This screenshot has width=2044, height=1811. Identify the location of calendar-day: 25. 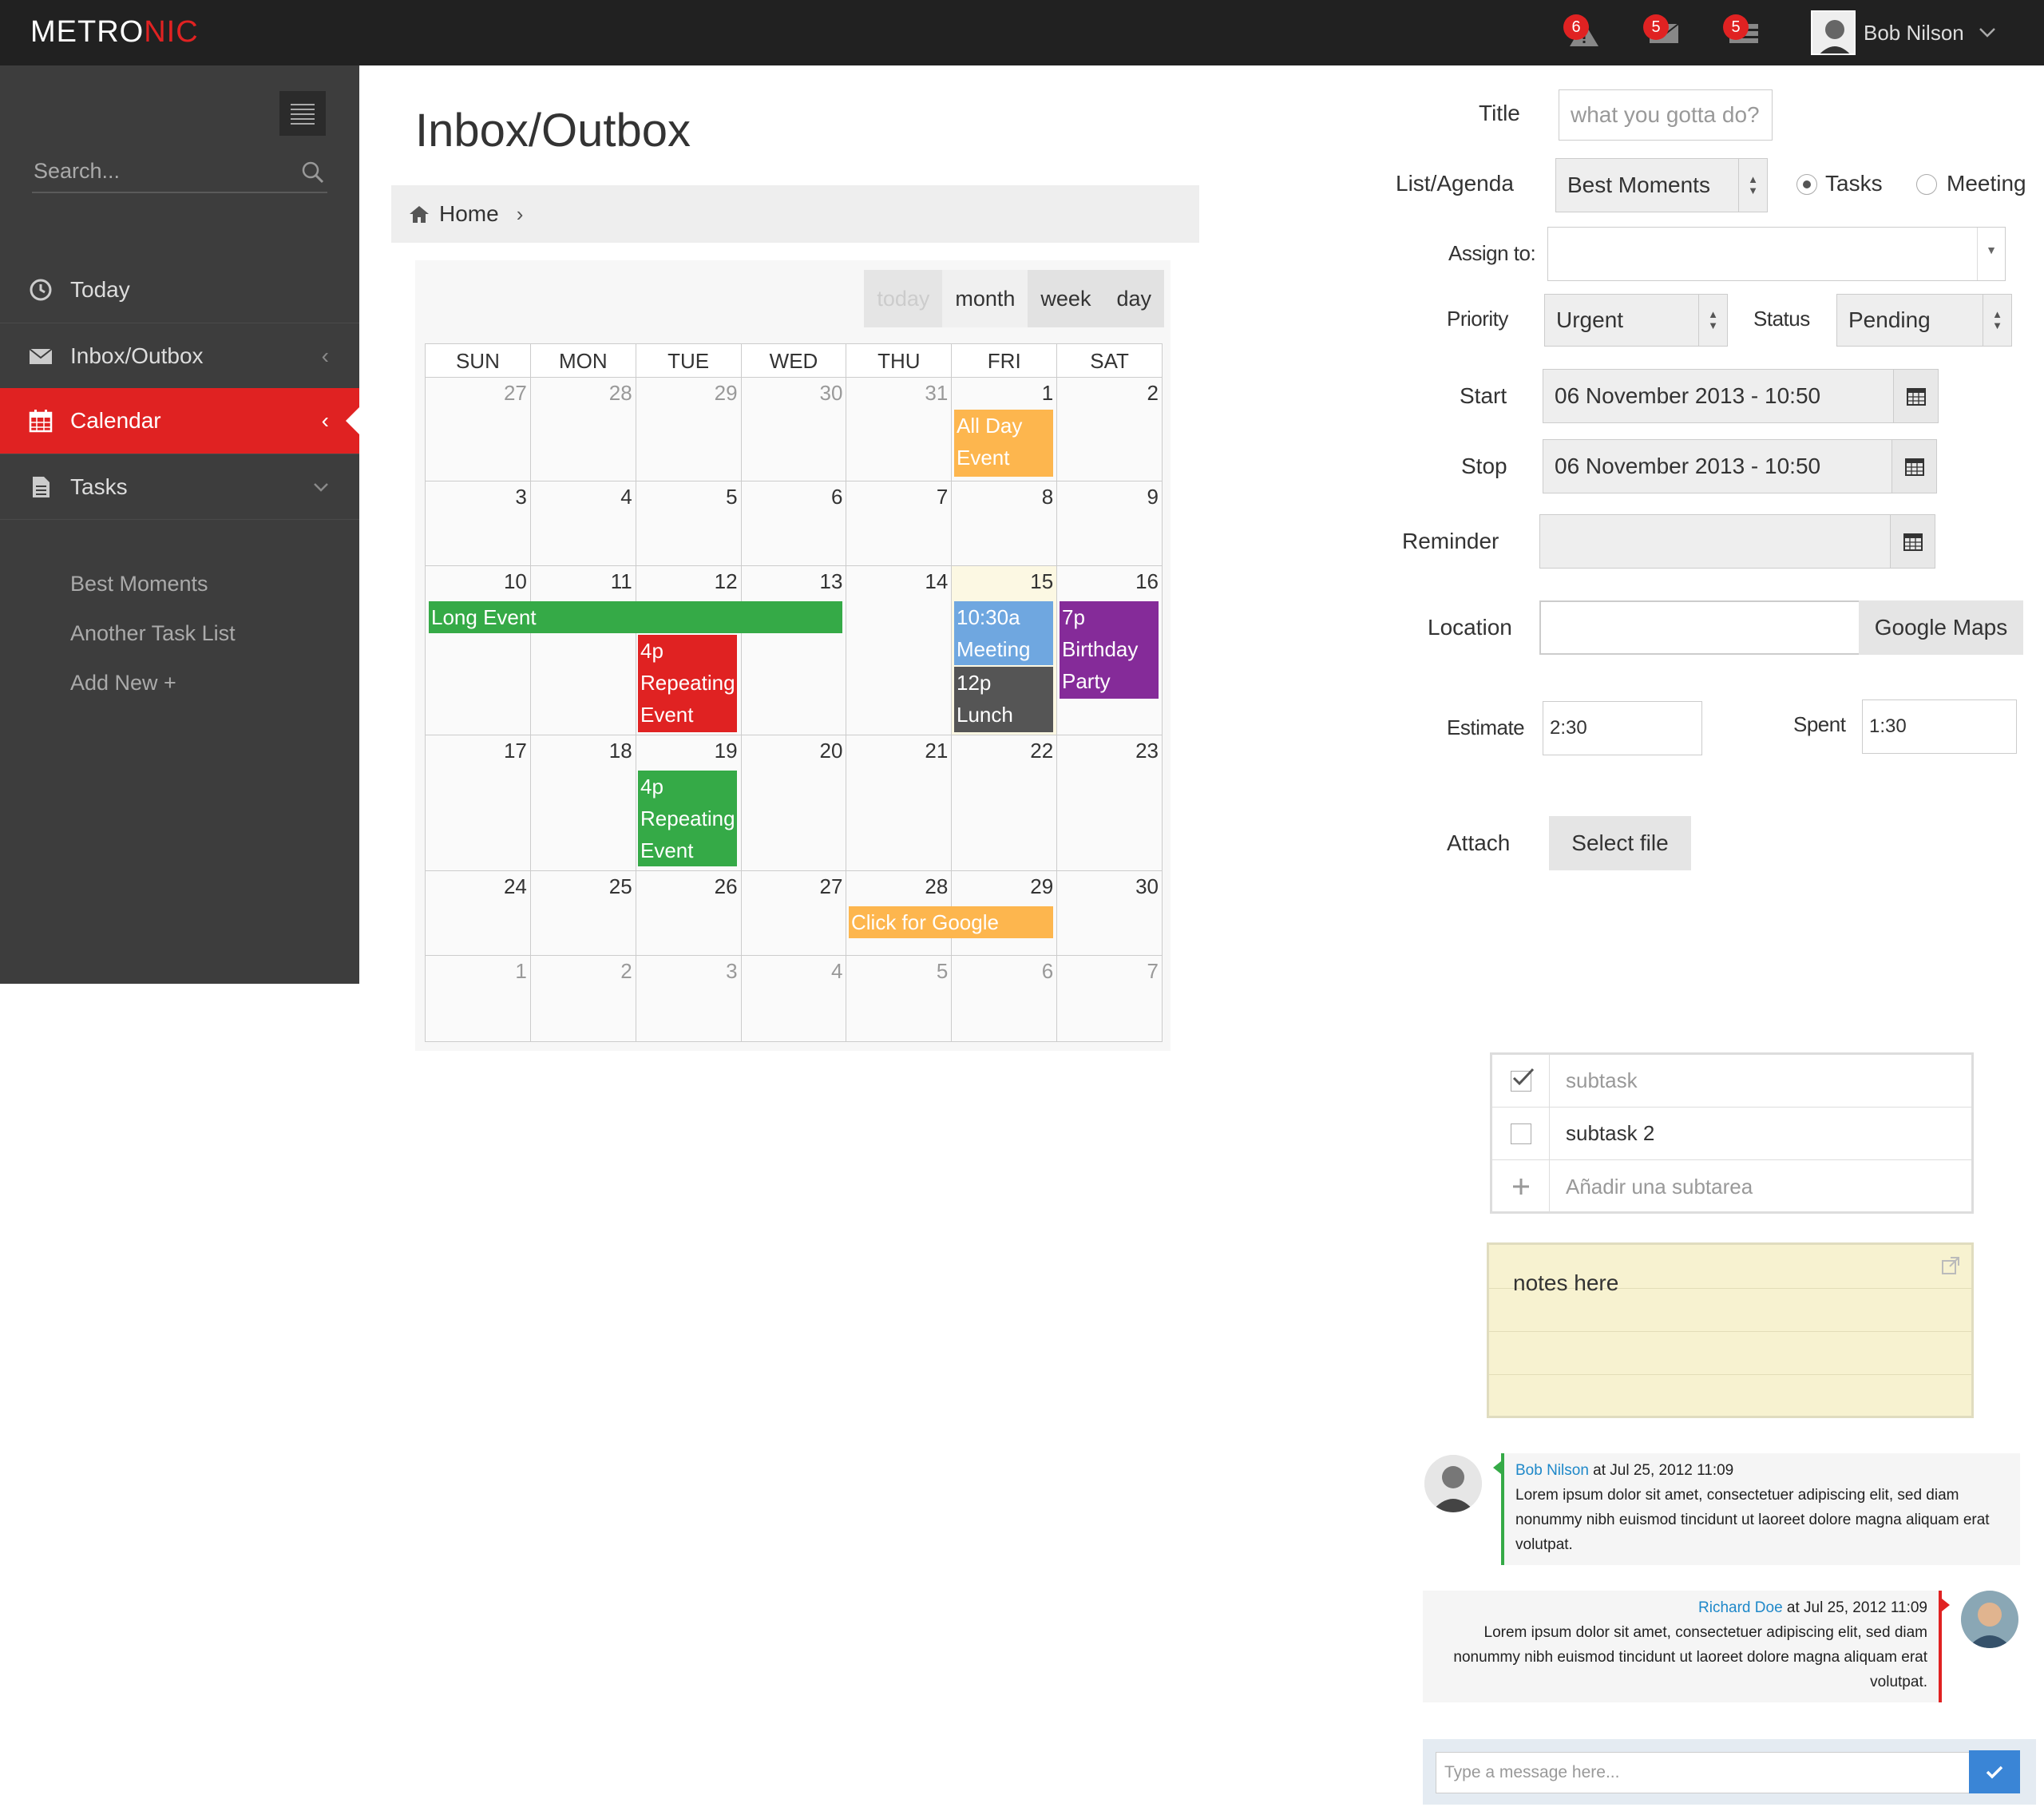
(583, 914).